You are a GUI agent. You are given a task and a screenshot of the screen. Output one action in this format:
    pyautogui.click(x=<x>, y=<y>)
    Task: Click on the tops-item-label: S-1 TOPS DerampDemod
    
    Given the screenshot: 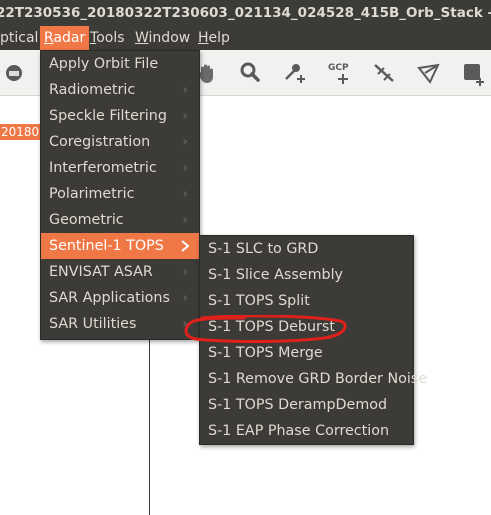 What is the action you would take?
    pyautogui.click(x=298, y=405)
    